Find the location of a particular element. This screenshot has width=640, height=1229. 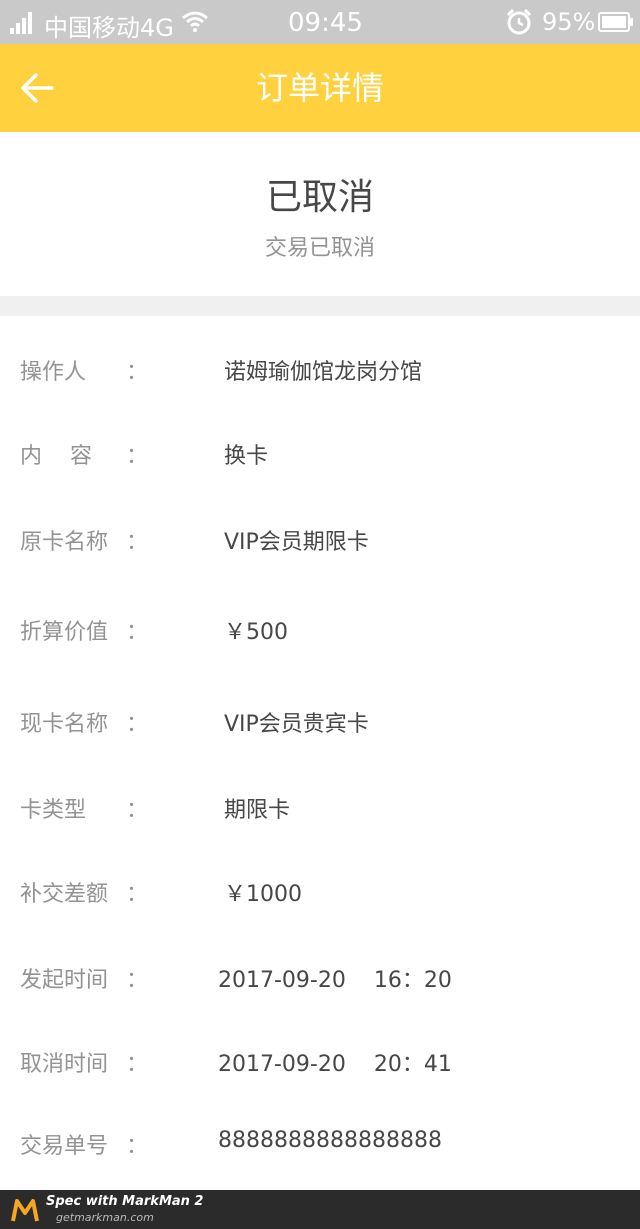

detail-row-difference: 补交差额 ： ￥1000 is located at coordinates (320, 892).